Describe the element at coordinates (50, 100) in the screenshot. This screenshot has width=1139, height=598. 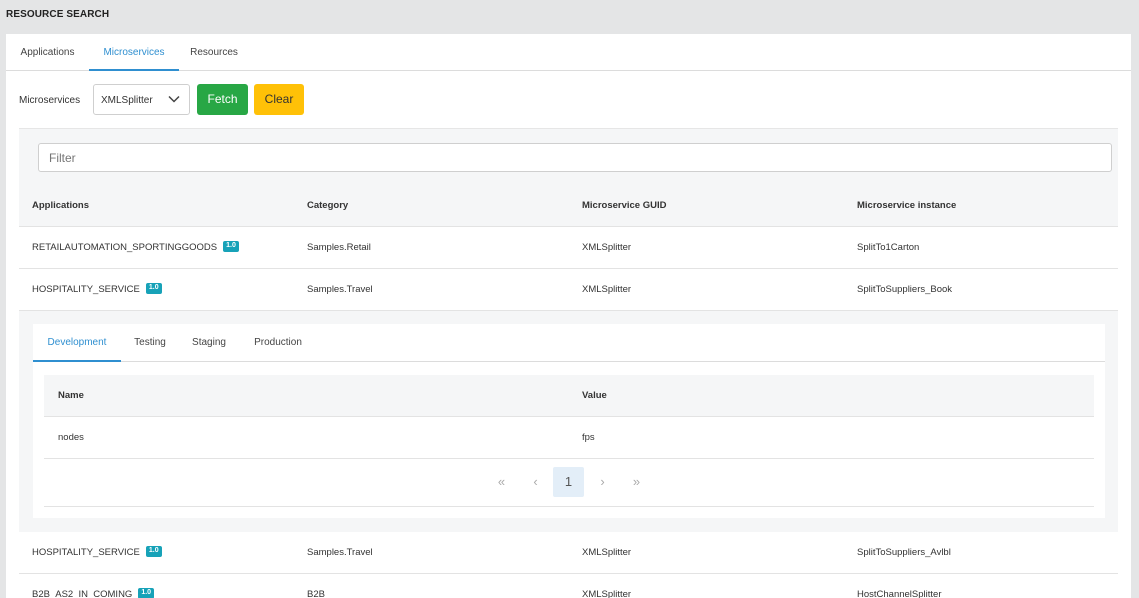
I see `microservices-label: Microservices` at that location.